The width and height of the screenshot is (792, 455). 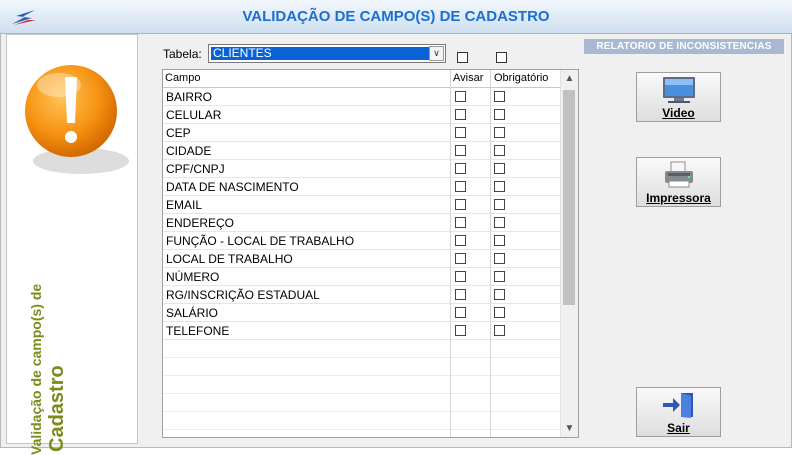 I want to click on scroll-up-icon: ▲, so click(x=569, y=78).